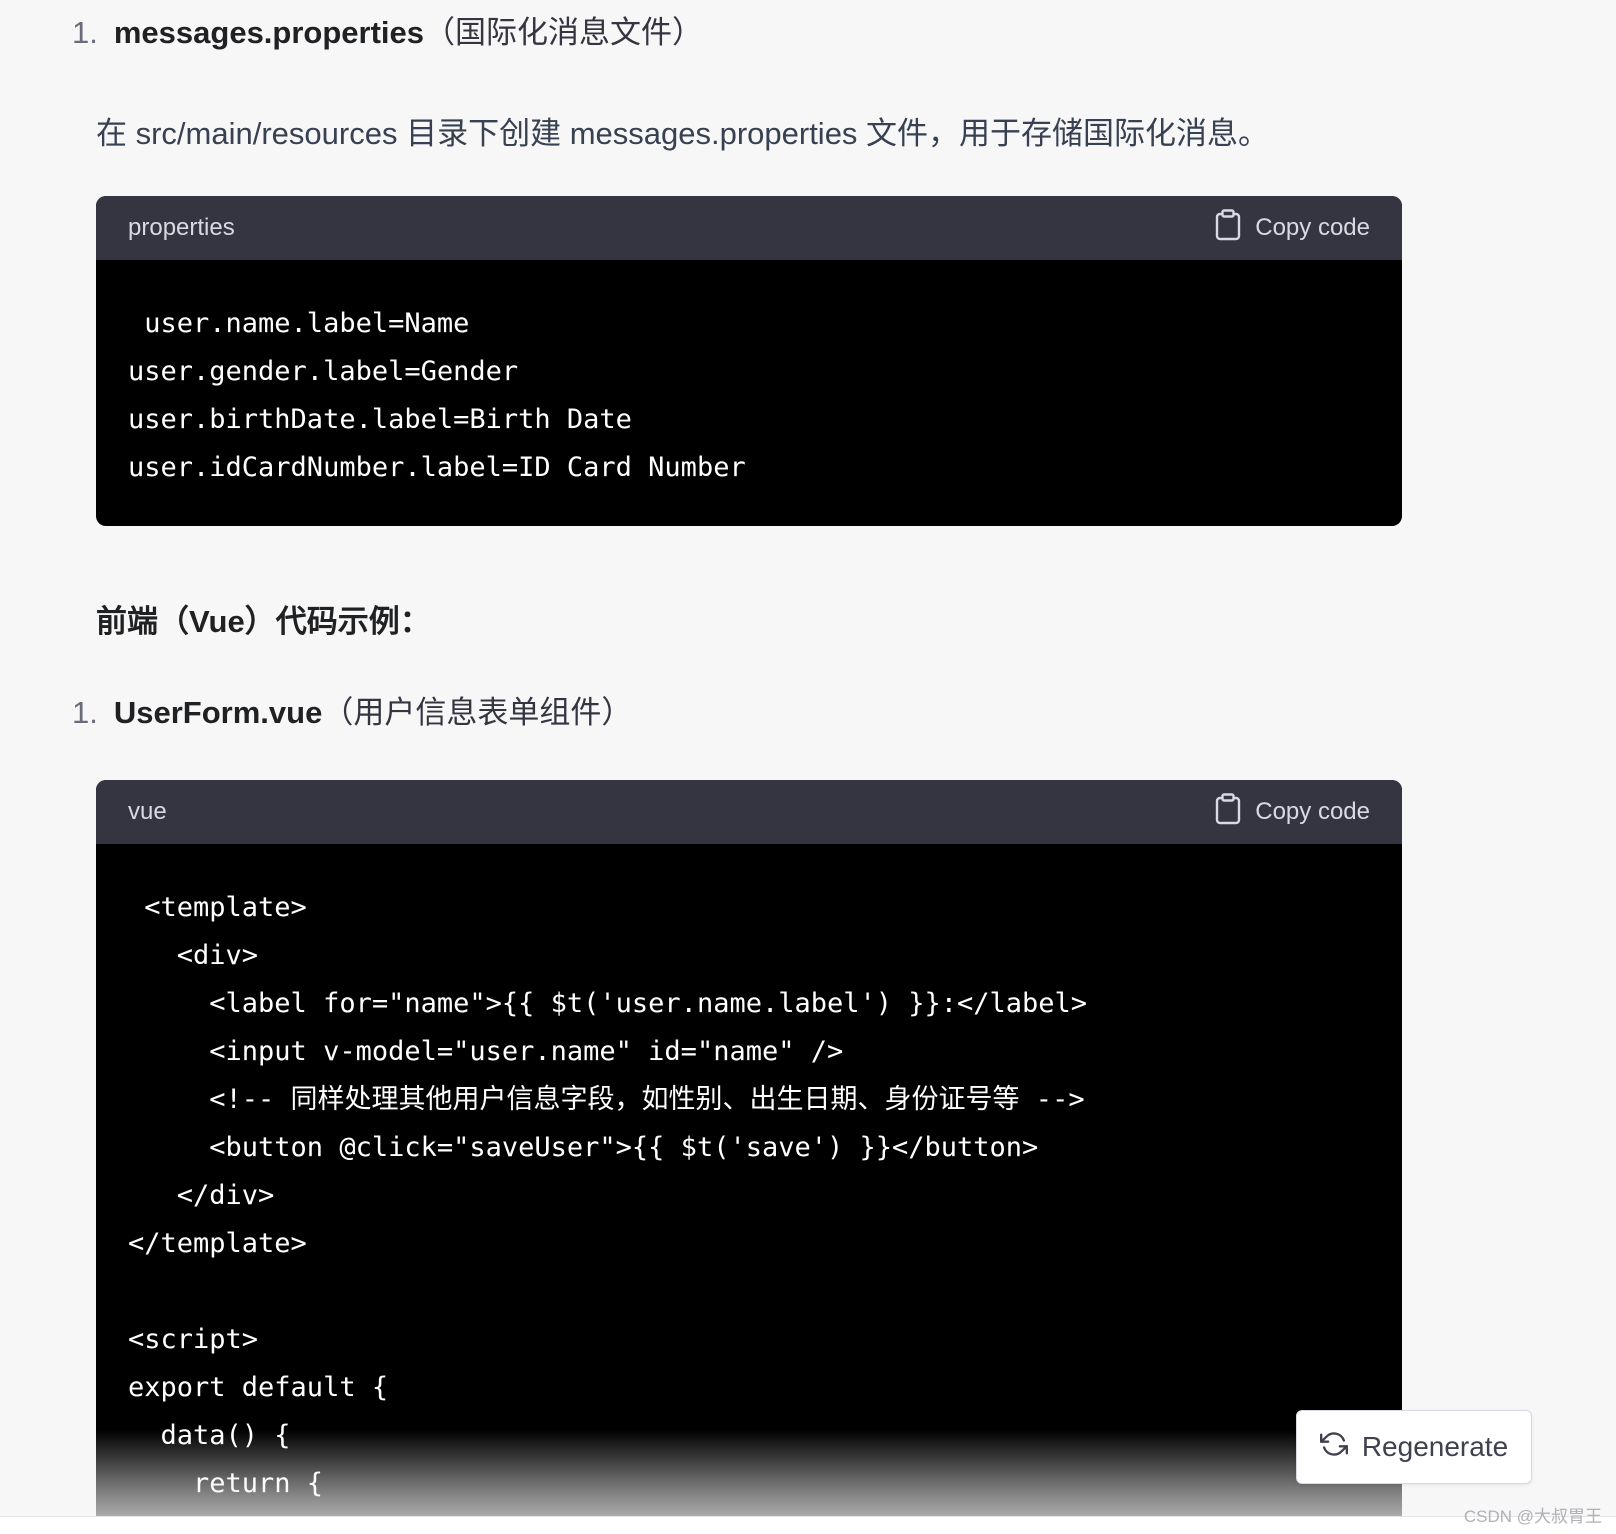 The width and height of the screenshot is (1616, 1534). Describe the element at coordinates (749, 812) in the screenshot. I see `code-block-header: vue Copy code` at that location.